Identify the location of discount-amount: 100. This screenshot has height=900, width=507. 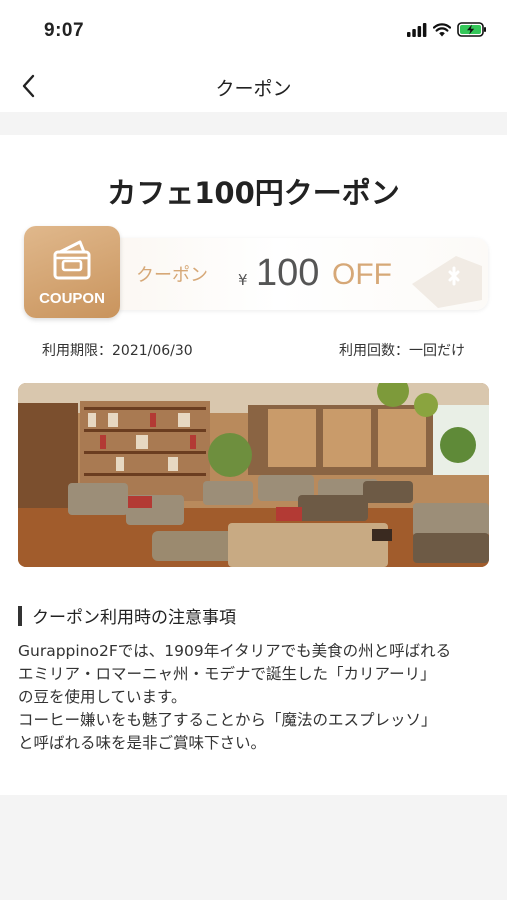
(288, 273).